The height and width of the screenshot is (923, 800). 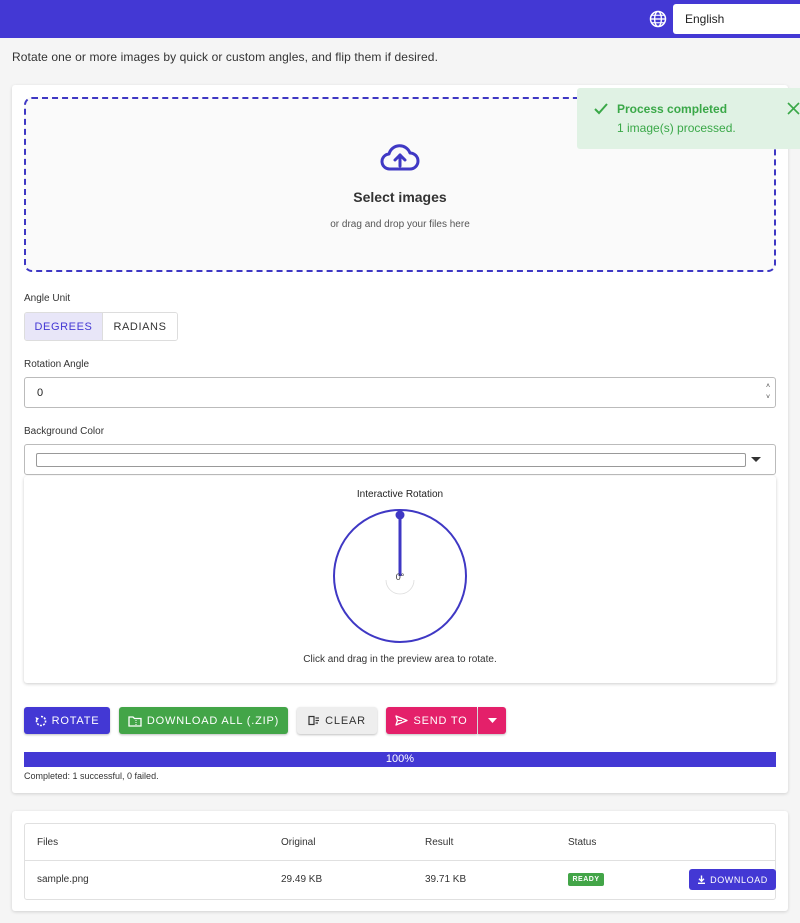 I want to click on color-swatch, so click(x=391, y=460).